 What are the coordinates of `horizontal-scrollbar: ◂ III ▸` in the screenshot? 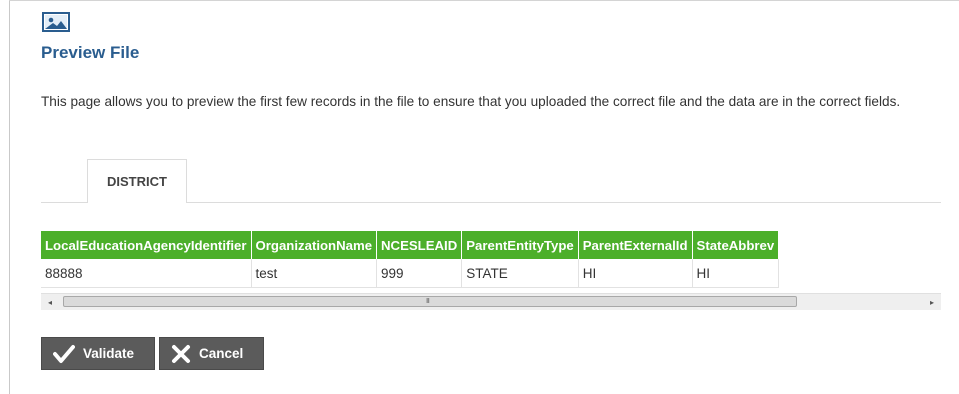 It's located at (491, 301).